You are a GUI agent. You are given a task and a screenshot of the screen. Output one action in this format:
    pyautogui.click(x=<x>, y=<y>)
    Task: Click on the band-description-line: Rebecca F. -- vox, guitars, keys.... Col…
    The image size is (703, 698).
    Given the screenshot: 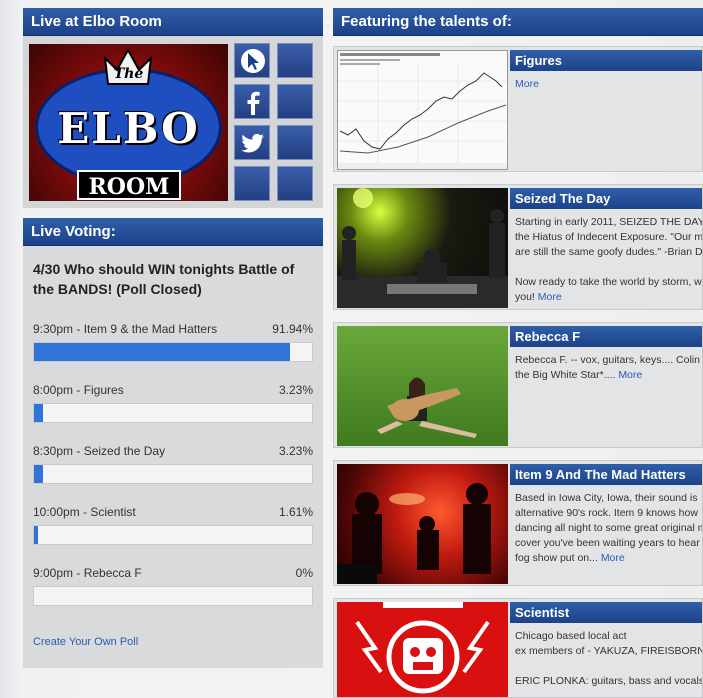 What is the action you would take?
    pyautogui.click(x=607, y=360)
    